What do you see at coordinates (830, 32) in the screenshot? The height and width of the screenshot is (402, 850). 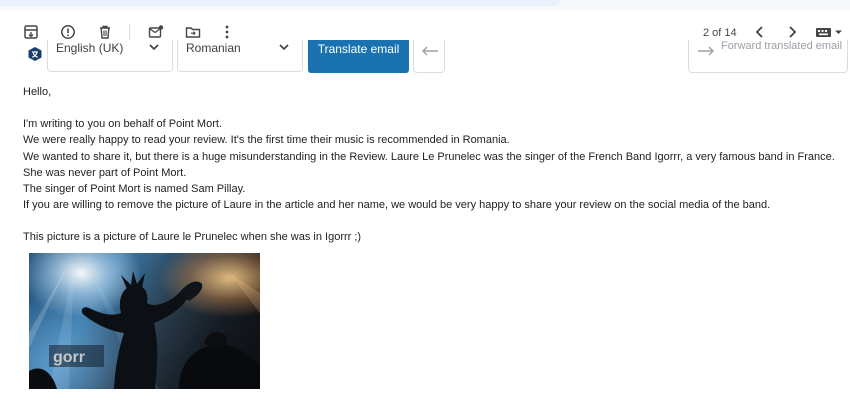 I see `input-tools-icon` at bounding box center [830, 32].